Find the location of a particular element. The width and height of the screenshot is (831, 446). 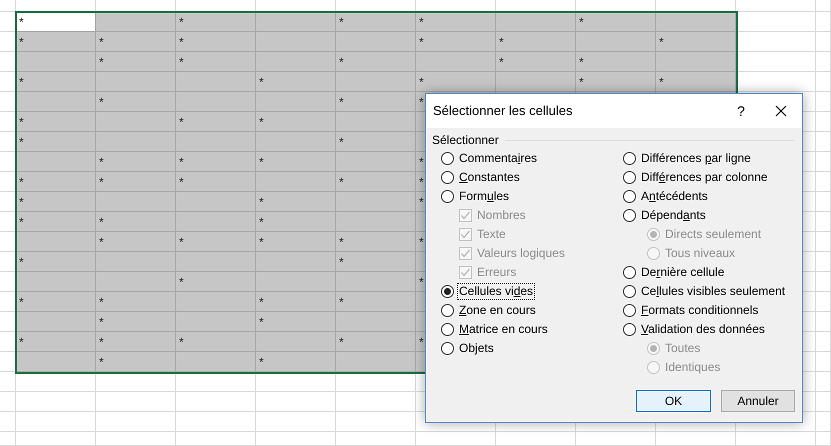

option-label: Tous niveaux is located at coordinates (700, 253).